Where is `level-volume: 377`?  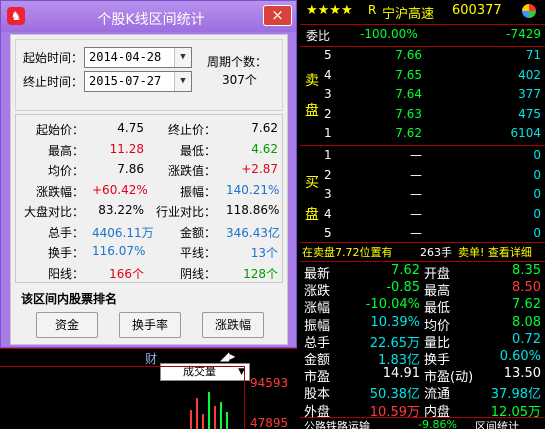
level-volume: 377 is located at coordinates (529, 94).